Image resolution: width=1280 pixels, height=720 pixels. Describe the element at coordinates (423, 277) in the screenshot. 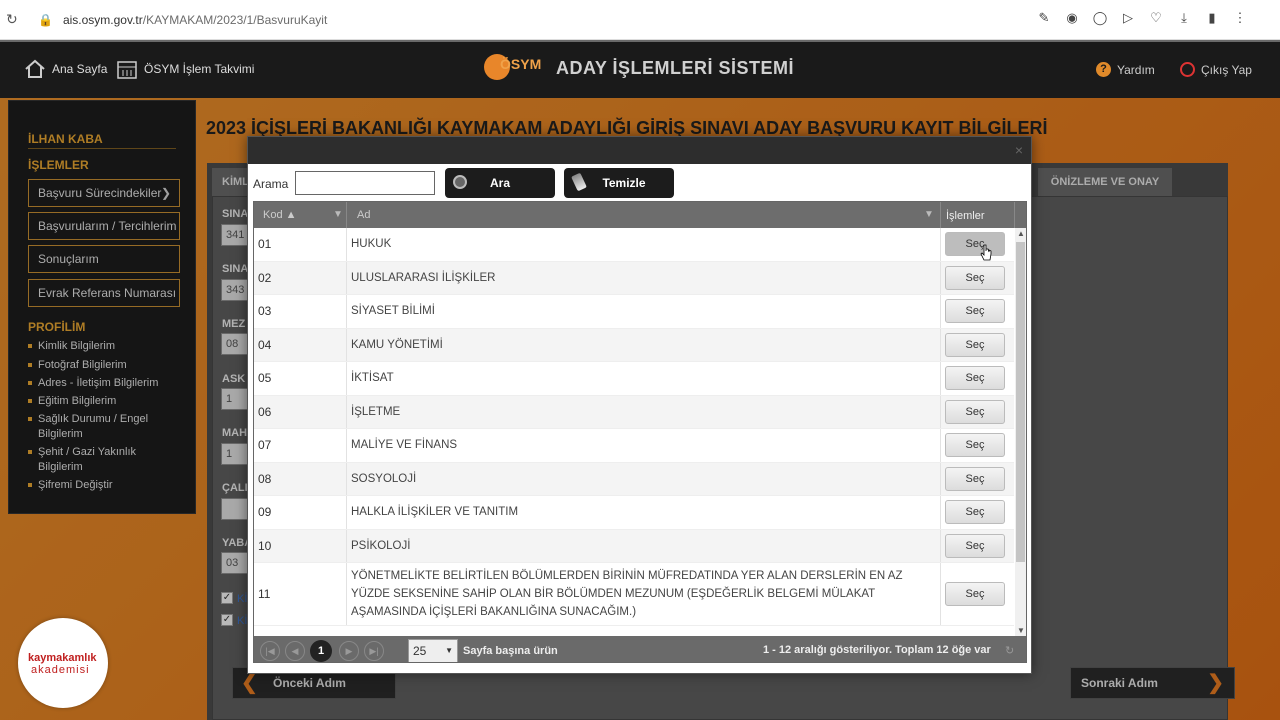

I see `row-name: ULUSLARARASI İLİŞKİLER` at that location.